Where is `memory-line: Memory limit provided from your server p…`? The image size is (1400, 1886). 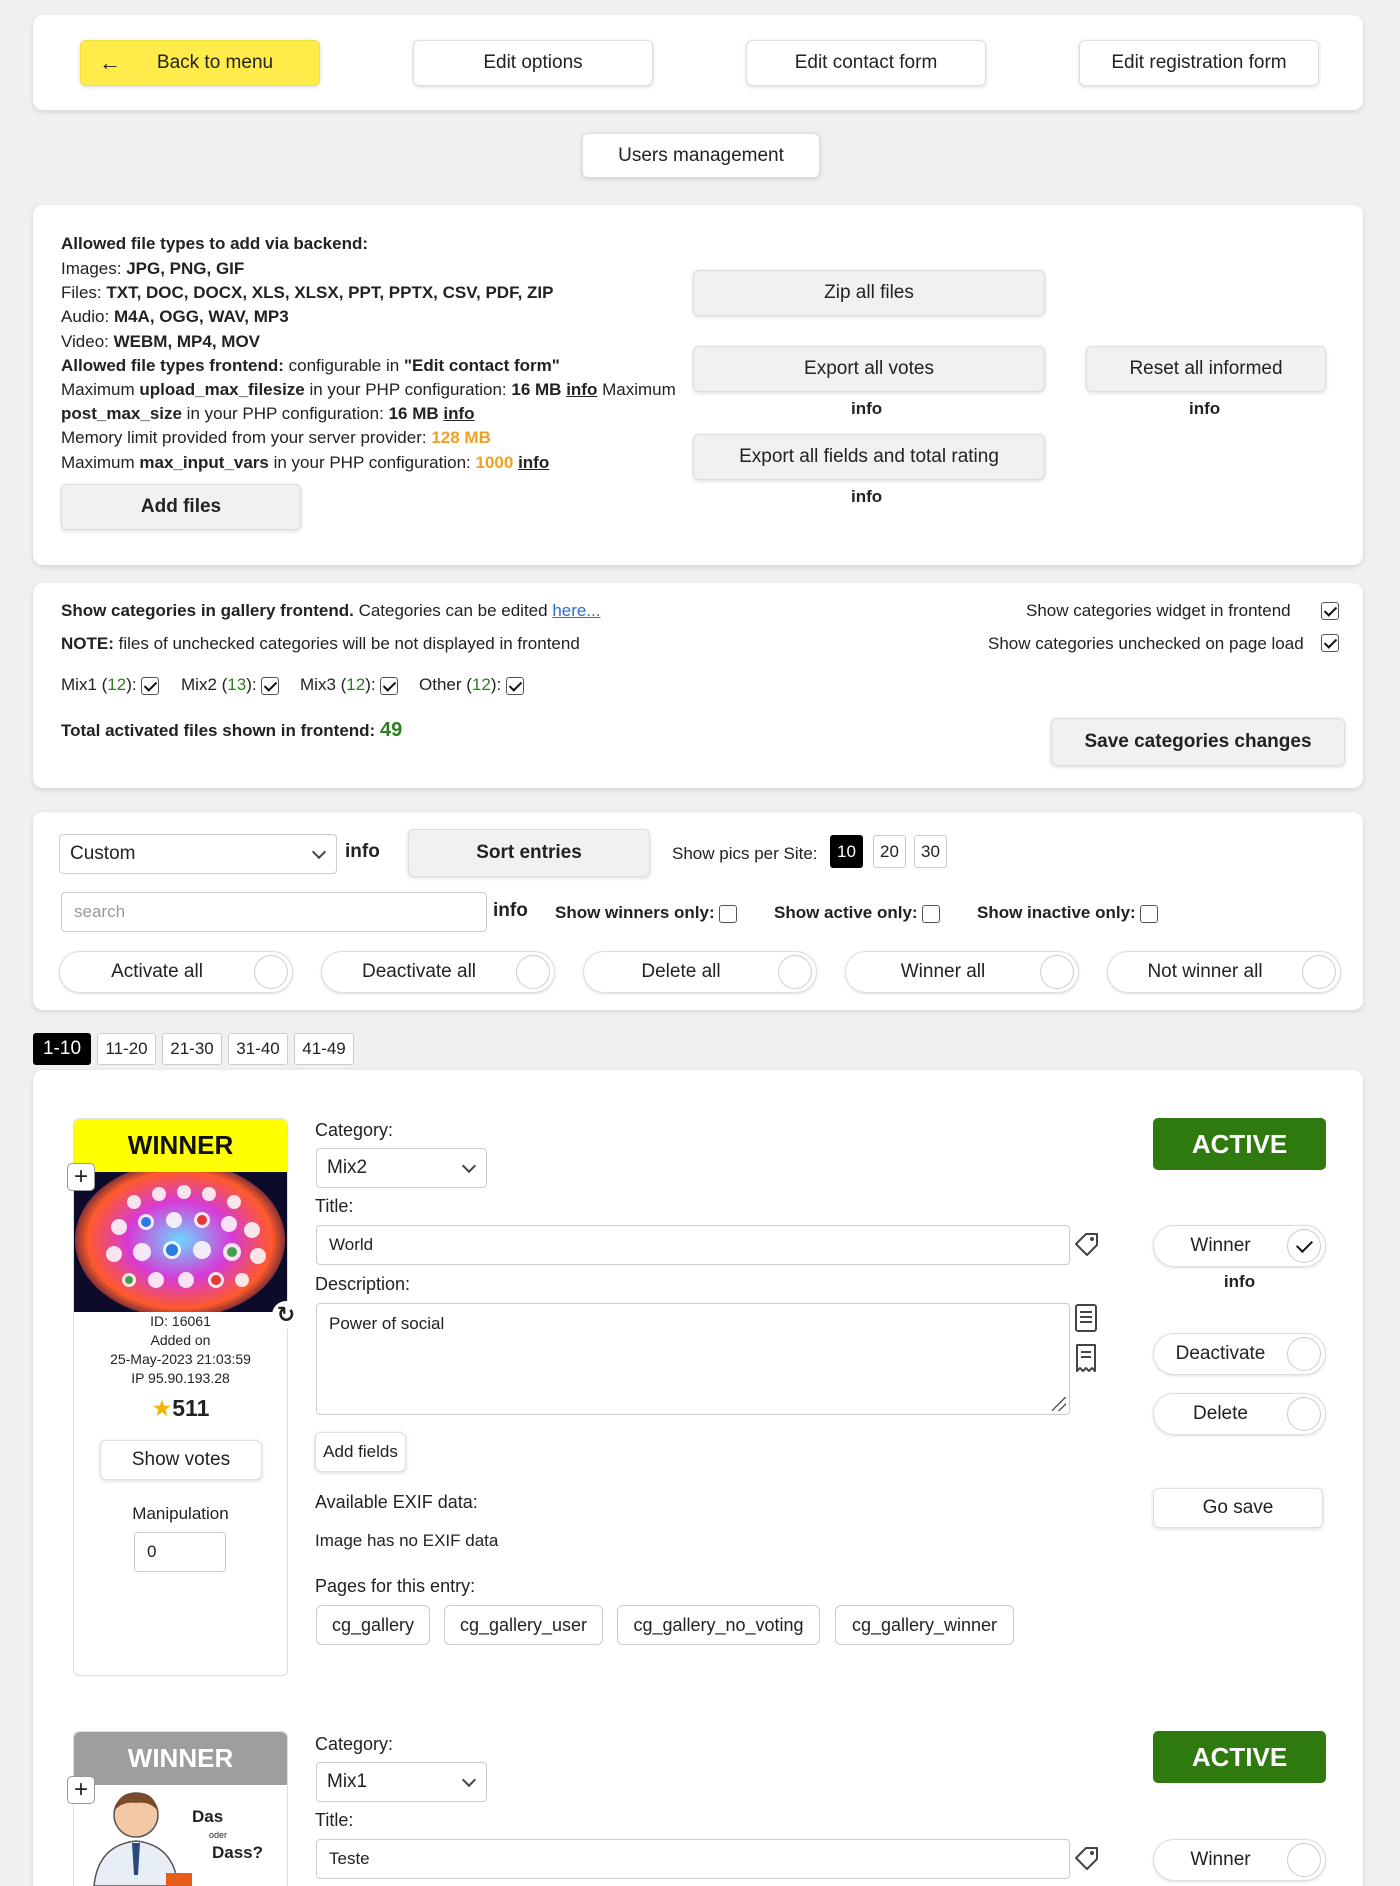
memory-line: Memory limit provided from your server p… is located at coordinates (276, 437).